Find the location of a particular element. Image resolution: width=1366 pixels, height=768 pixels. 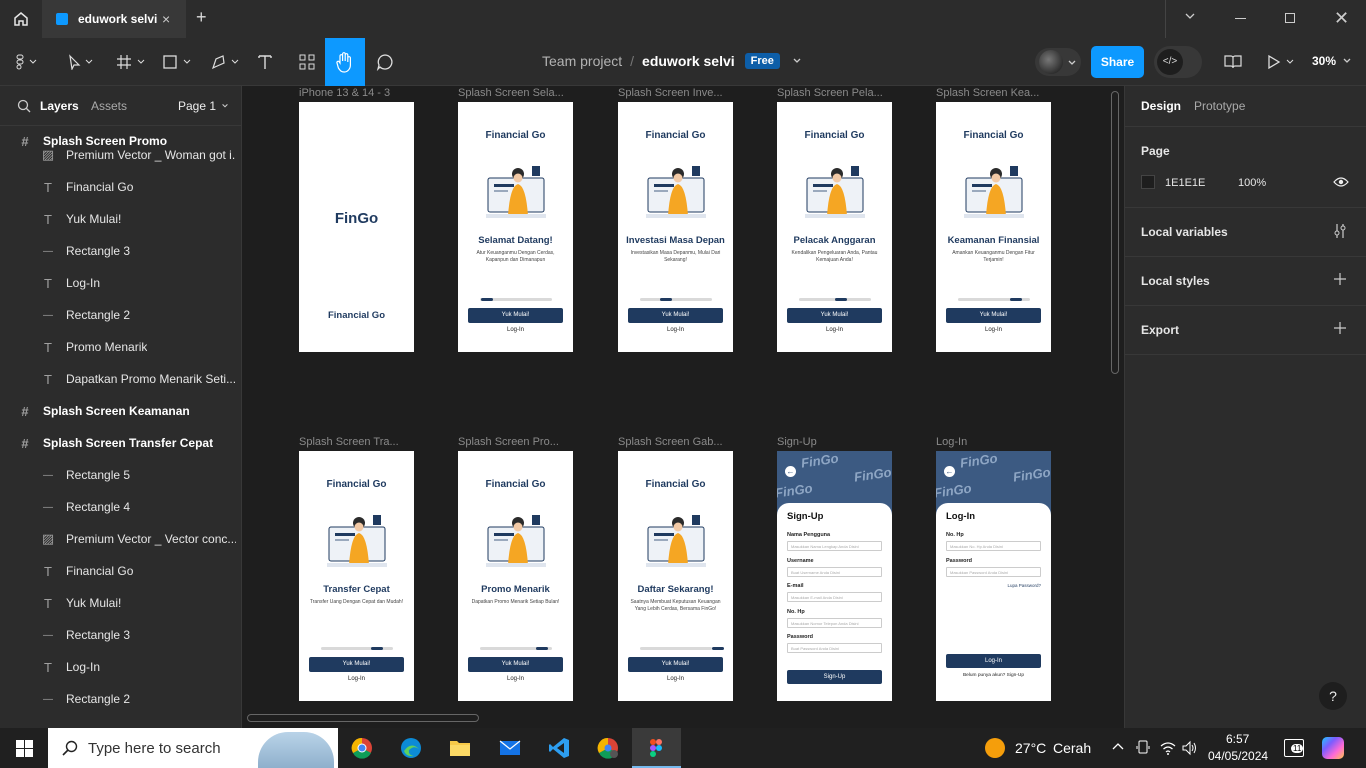

main-menu-icon is located at coordinates (27, 62).